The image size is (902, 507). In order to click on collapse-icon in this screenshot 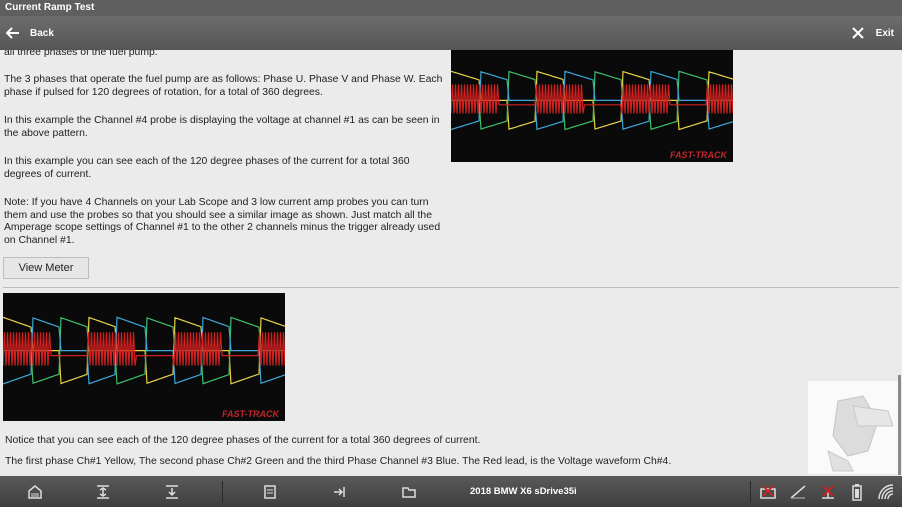, I will do `click(172, 491)`.